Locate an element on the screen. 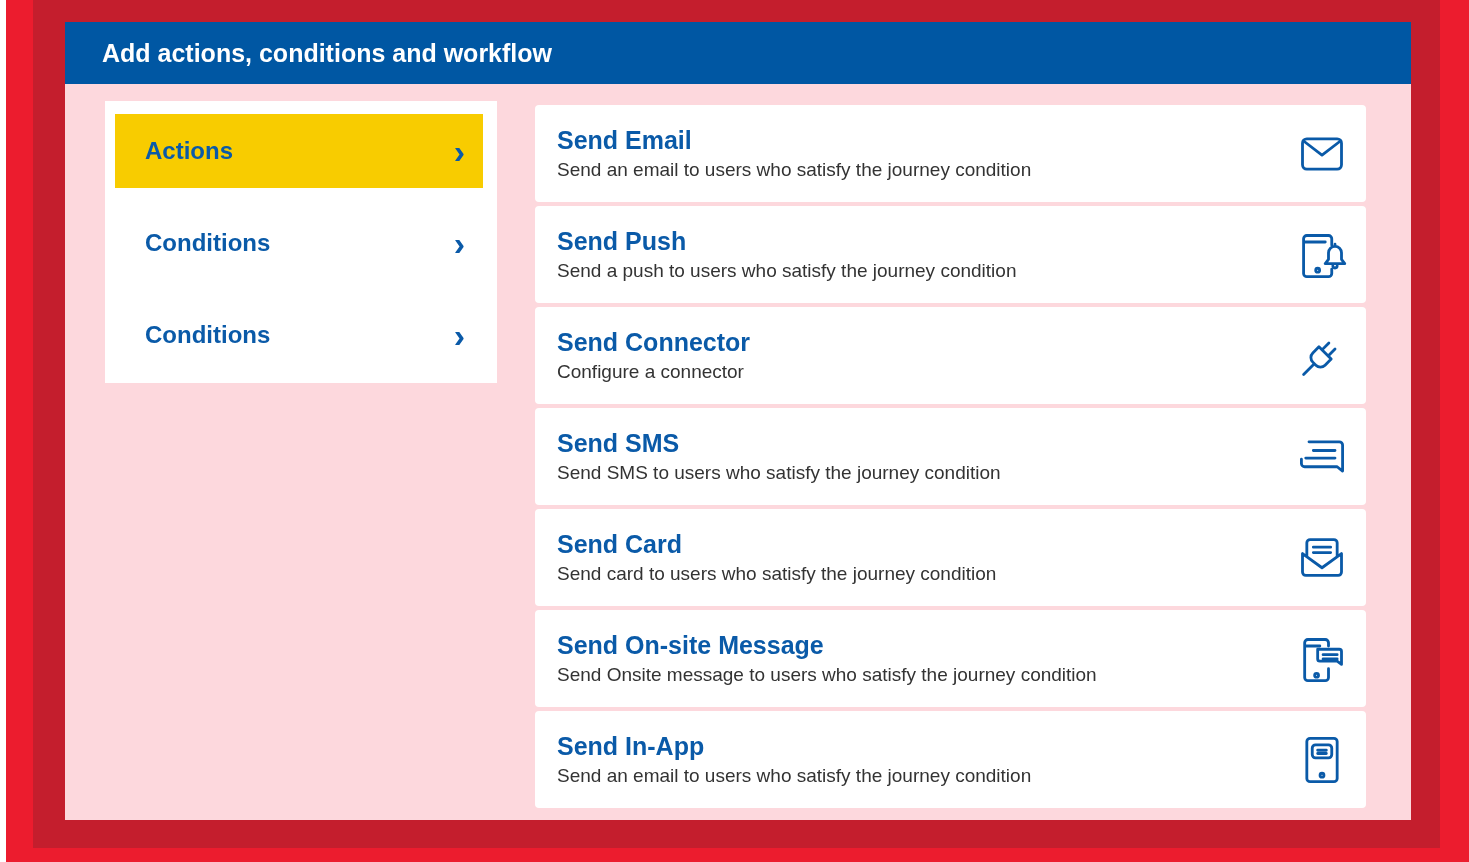 Image resolution: width=1469 pixels, height=862 pixels. panel-title: Add actions, conditions and workflow is located at coordinates (327, 53).